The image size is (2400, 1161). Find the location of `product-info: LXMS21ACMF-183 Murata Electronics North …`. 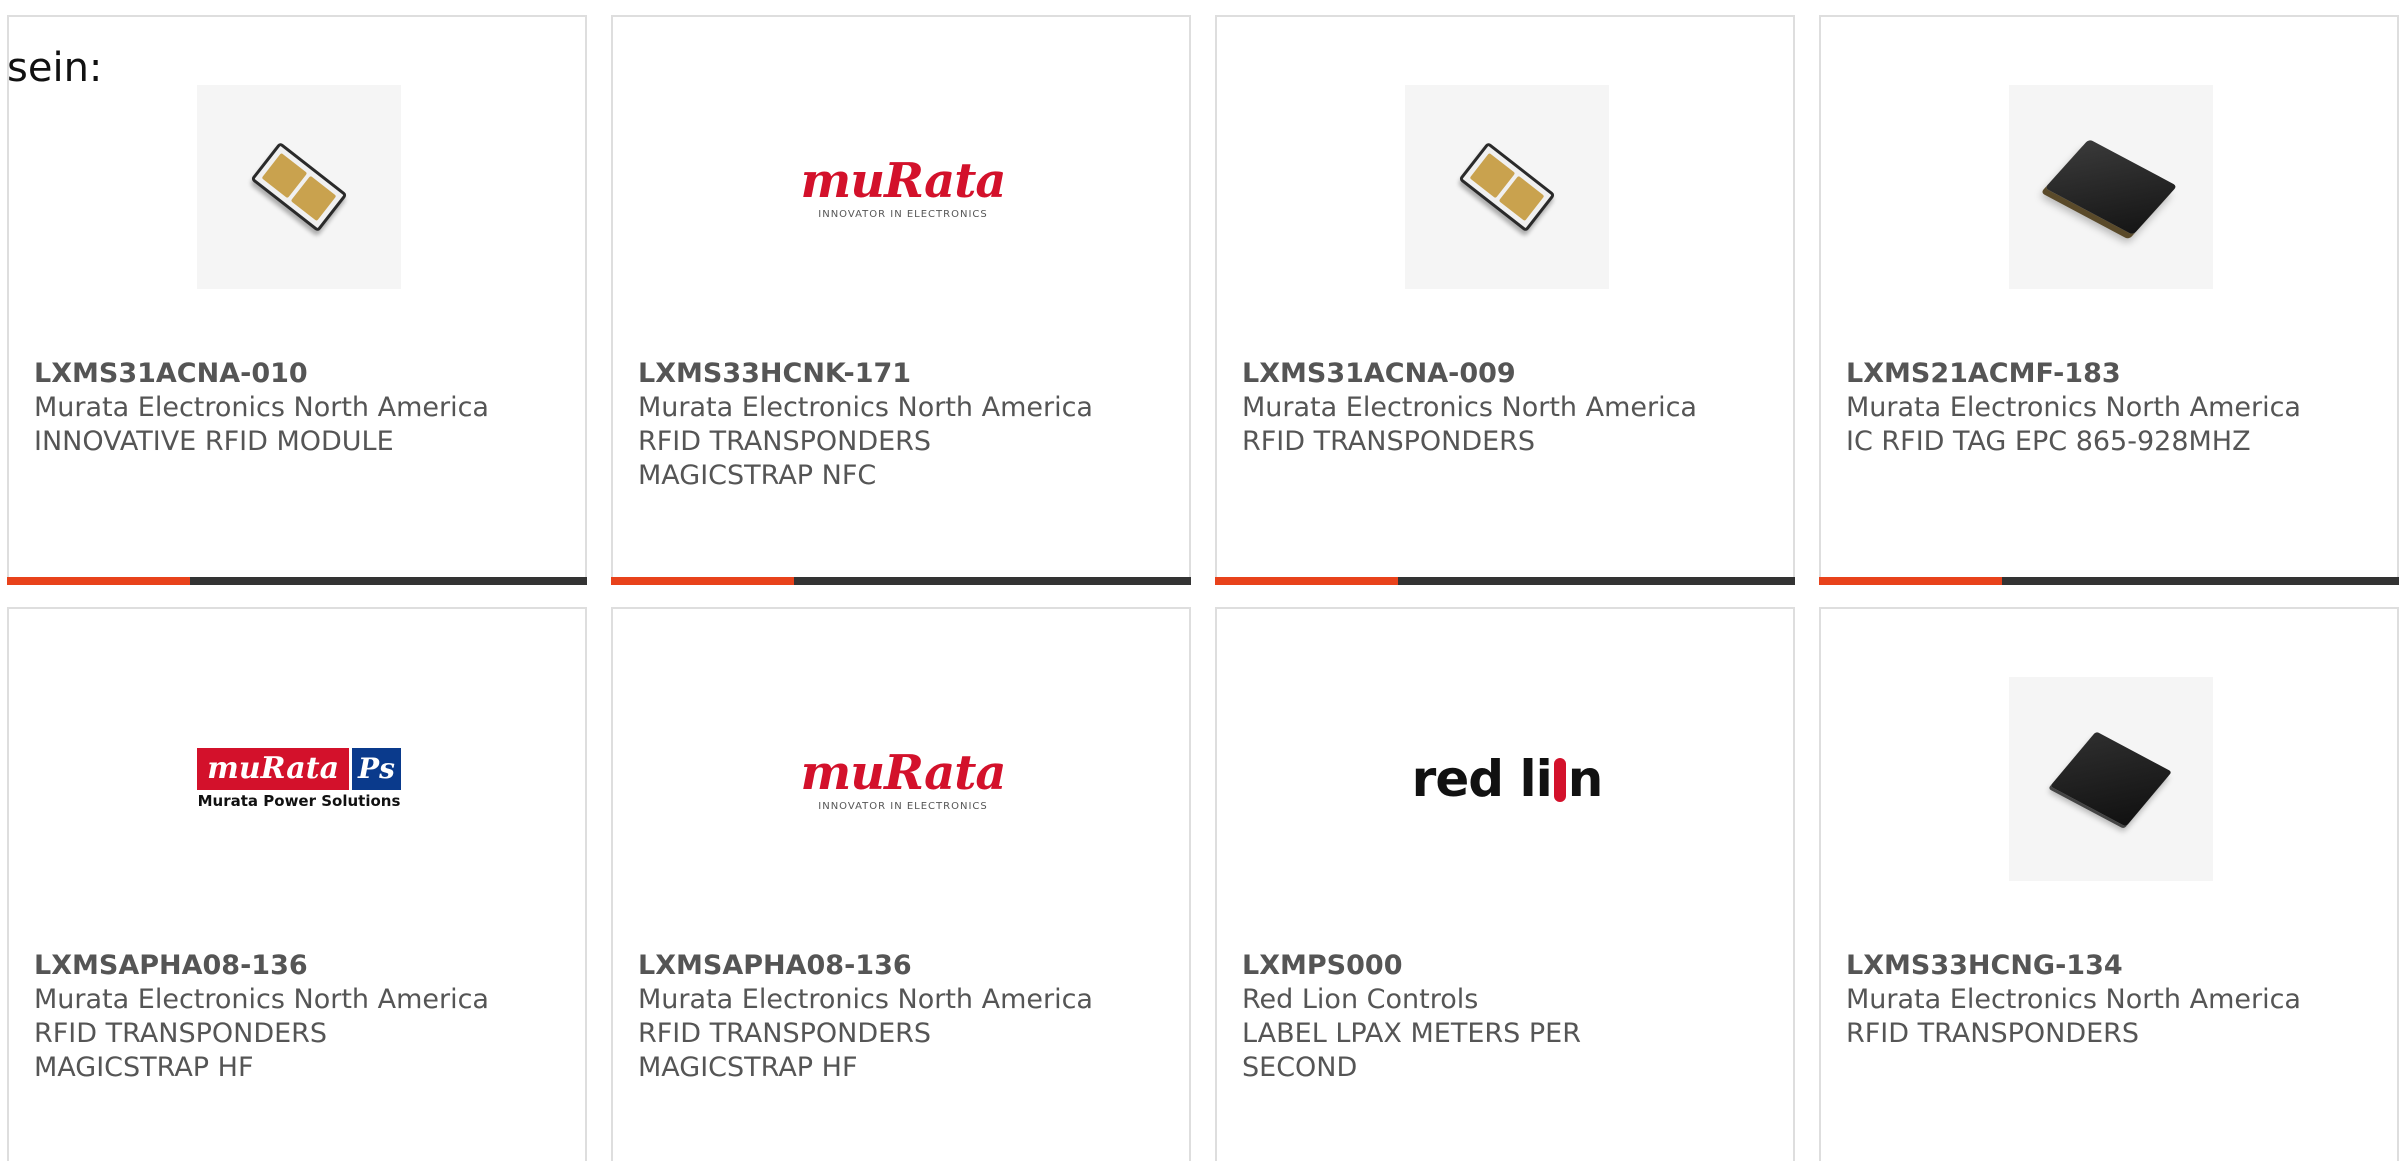

product-info: LXMS21ACMF-183 Murata Electronics North … is located at coordinates (2111, 408).